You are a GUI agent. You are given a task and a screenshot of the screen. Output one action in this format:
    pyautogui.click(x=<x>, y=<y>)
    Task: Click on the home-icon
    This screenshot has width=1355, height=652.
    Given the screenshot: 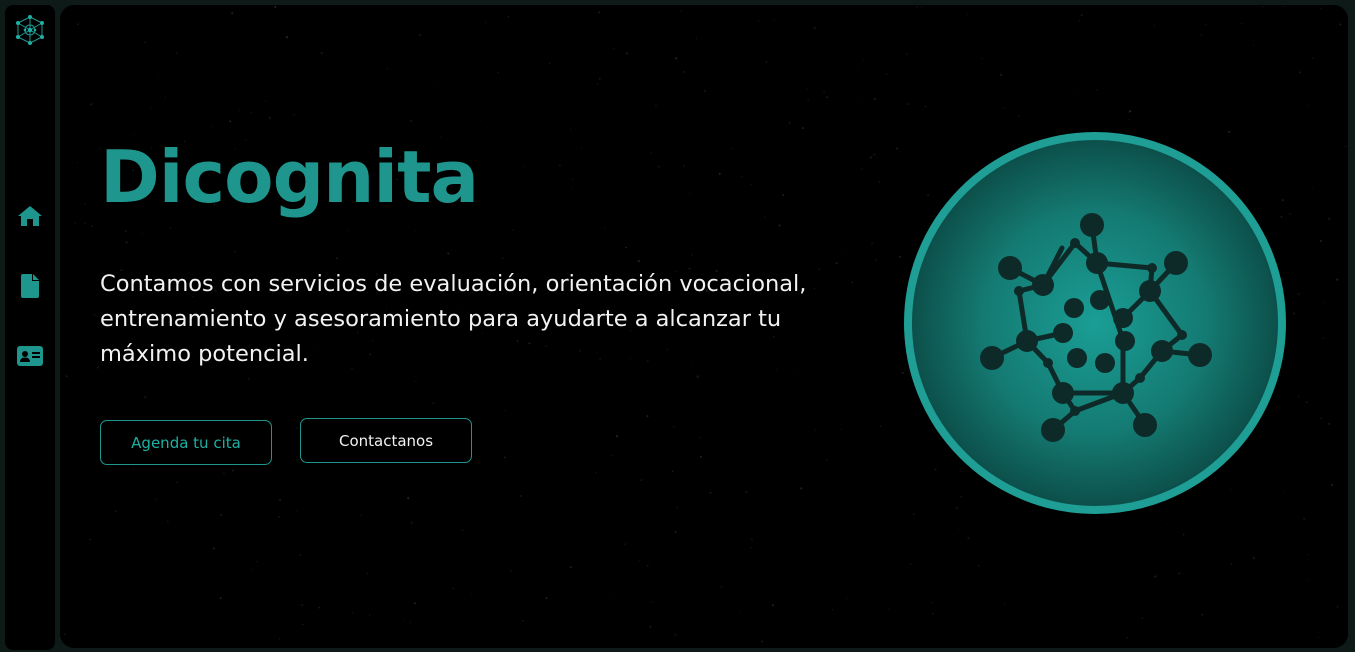 What is the action you would take?
    pyautogui.click(x=30, y=216)
    